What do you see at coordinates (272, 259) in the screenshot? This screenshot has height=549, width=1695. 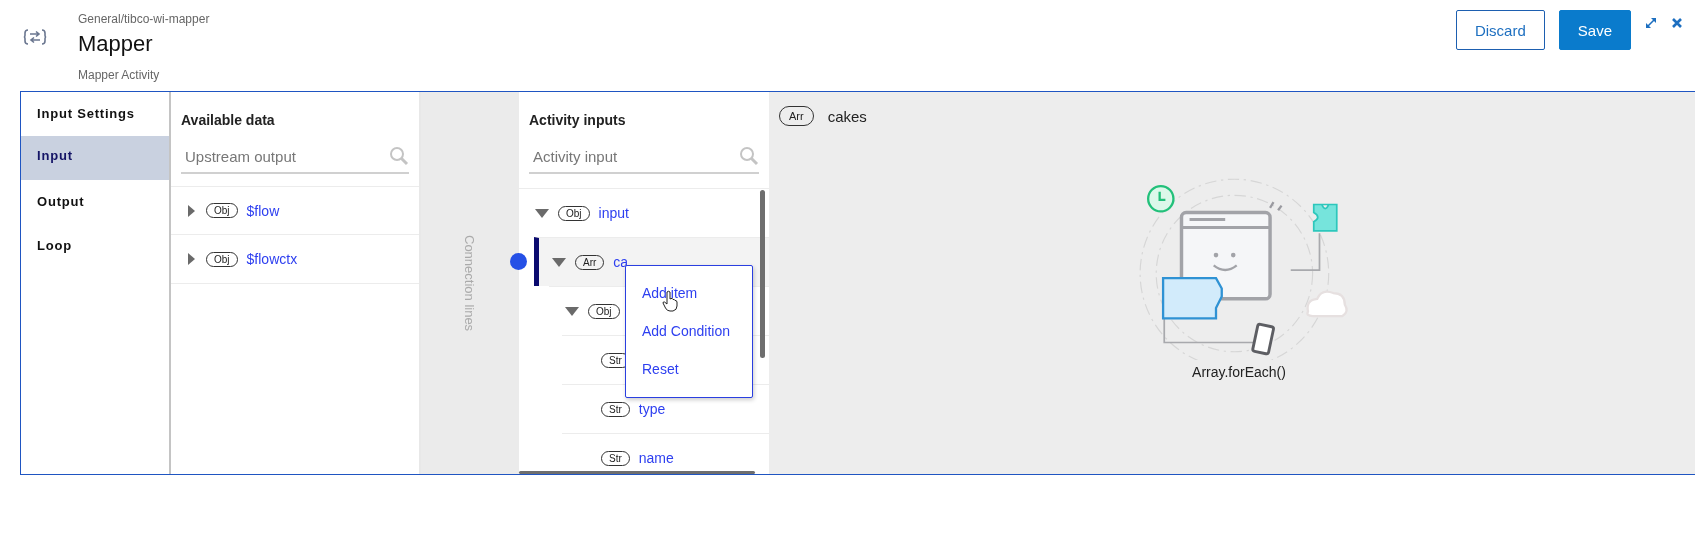 I see `field-name: $flowctx` at bounding box center [272, 259].